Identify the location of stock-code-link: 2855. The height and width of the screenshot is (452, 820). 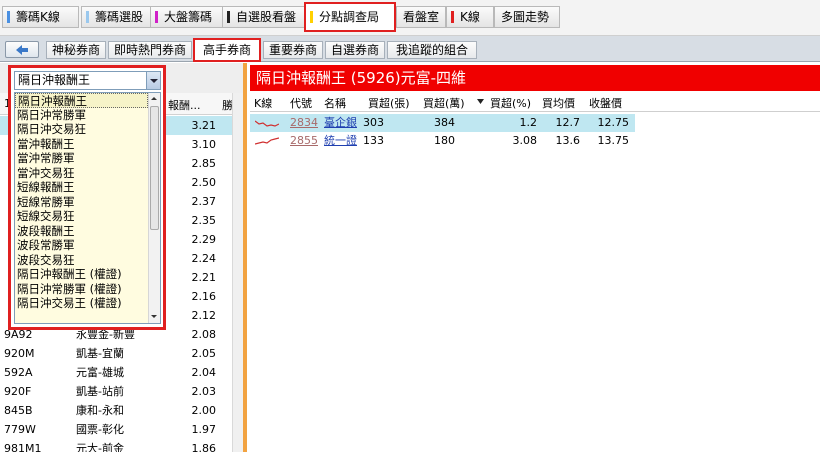
(304, 141).